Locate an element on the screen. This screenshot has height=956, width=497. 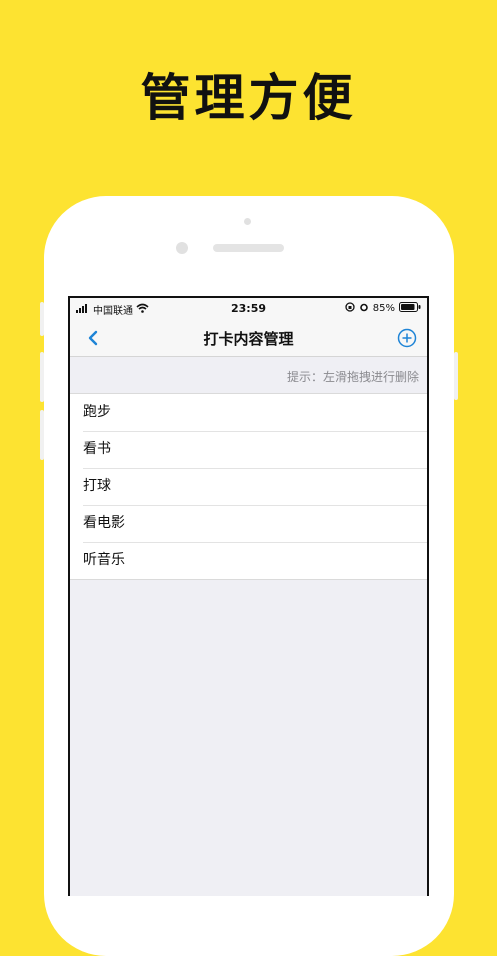
phone-camera is located at coordinates (182, 248).